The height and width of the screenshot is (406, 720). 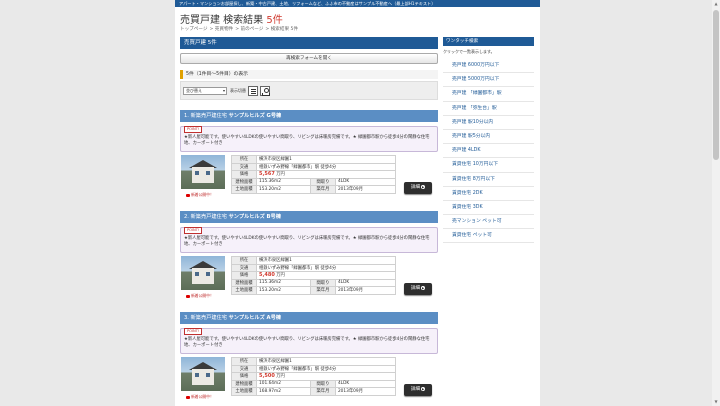 What do you see at coordinates (267, 174) in the screenshot?
I see `price-amount: 5,567` at bounding box center [267, 174].